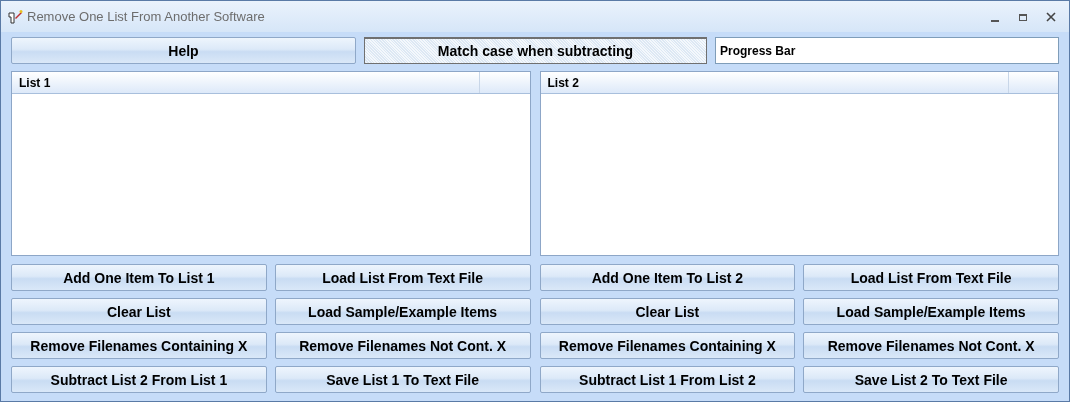 Image resolution: width=1070 pixels, height=402 pixels. Describe the element at coordinates (15, 16) in the screenshot. I see `app-icon` at that location.